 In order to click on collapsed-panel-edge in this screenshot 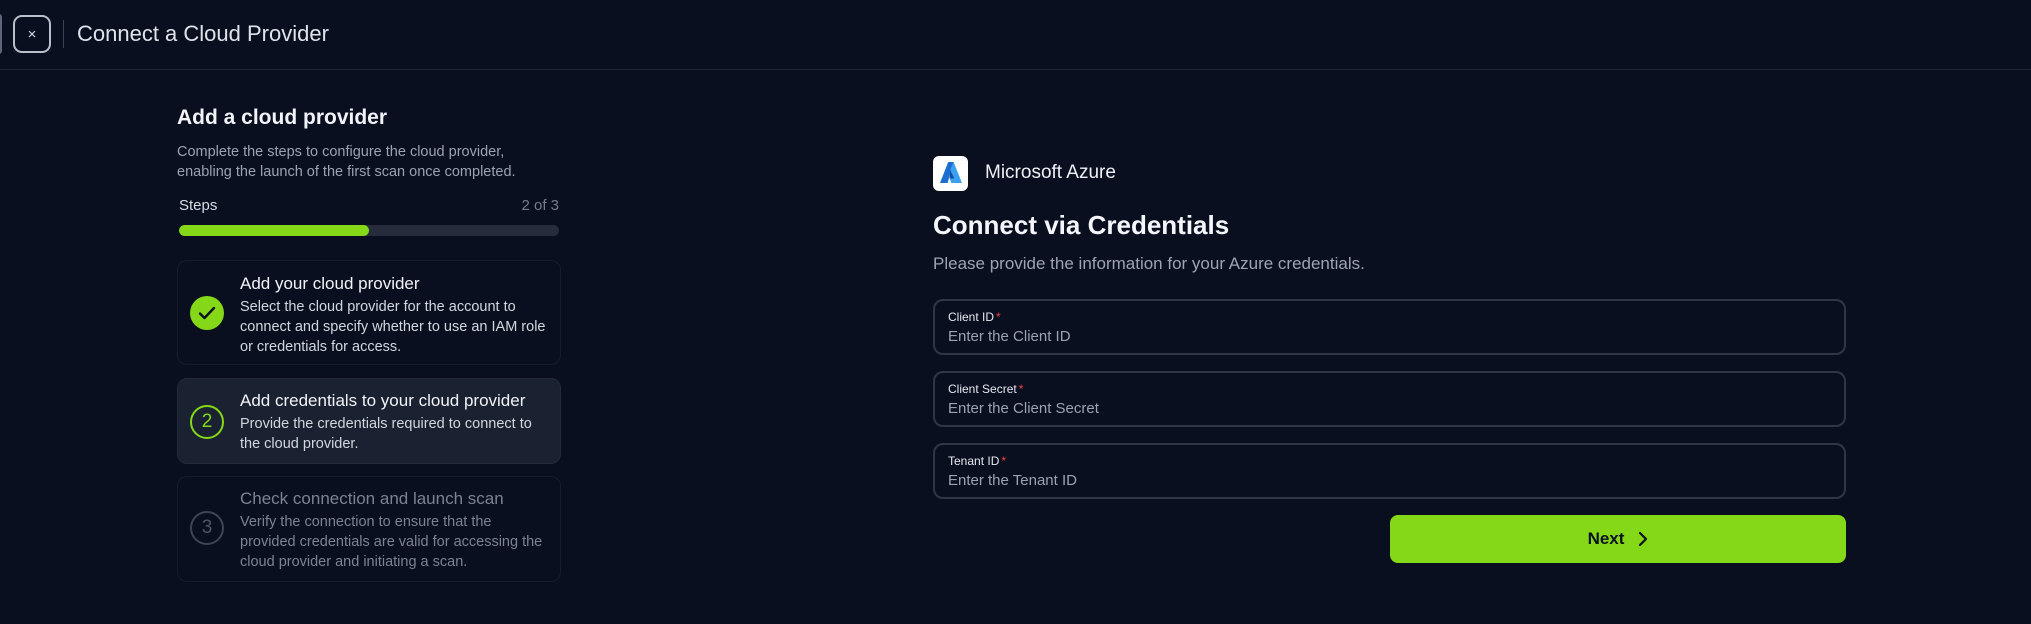, I will do `click(1, 34)`.